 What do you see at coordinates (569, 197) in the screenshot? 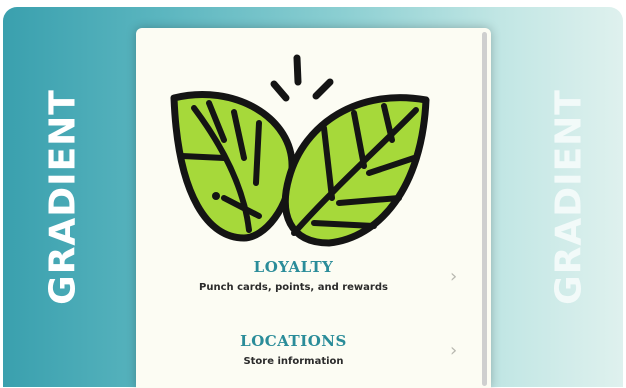
I see `gradient-side-label-right: GRADIENT` at bounding box center [569, 197].